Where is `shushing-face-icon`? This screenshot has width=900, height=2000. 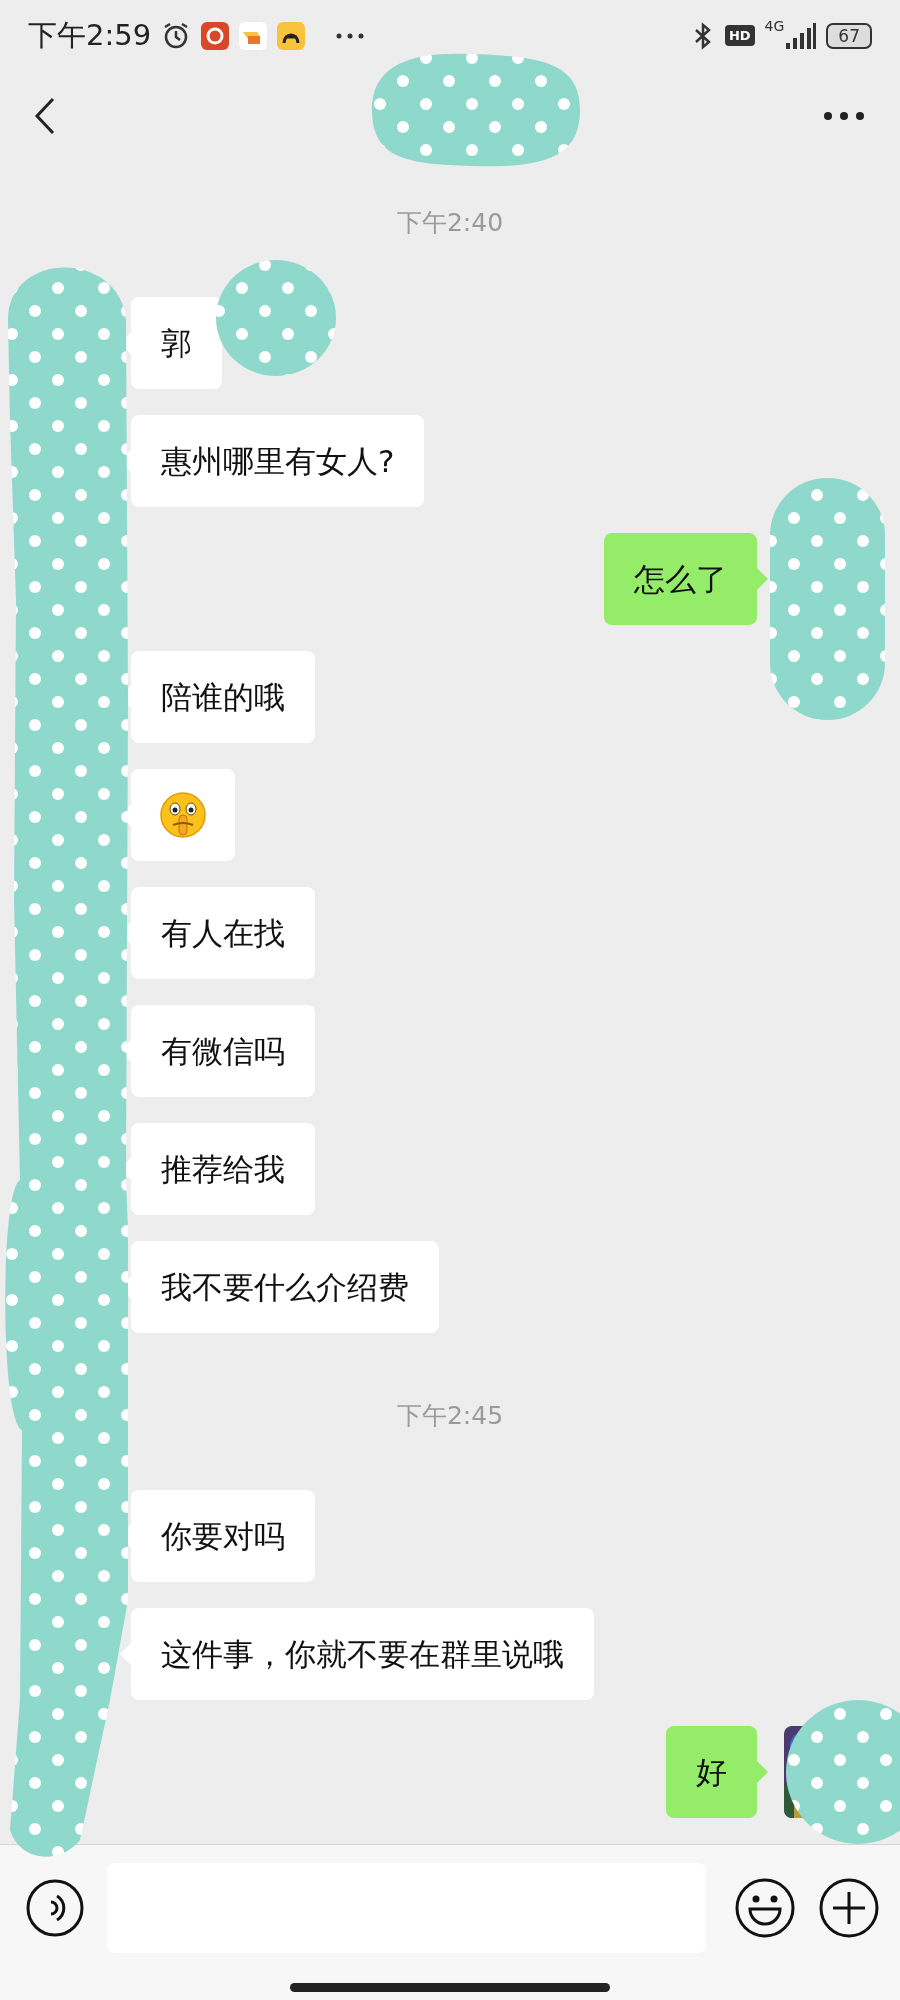 shushing-face-icon is located at coordinates (183, 815).